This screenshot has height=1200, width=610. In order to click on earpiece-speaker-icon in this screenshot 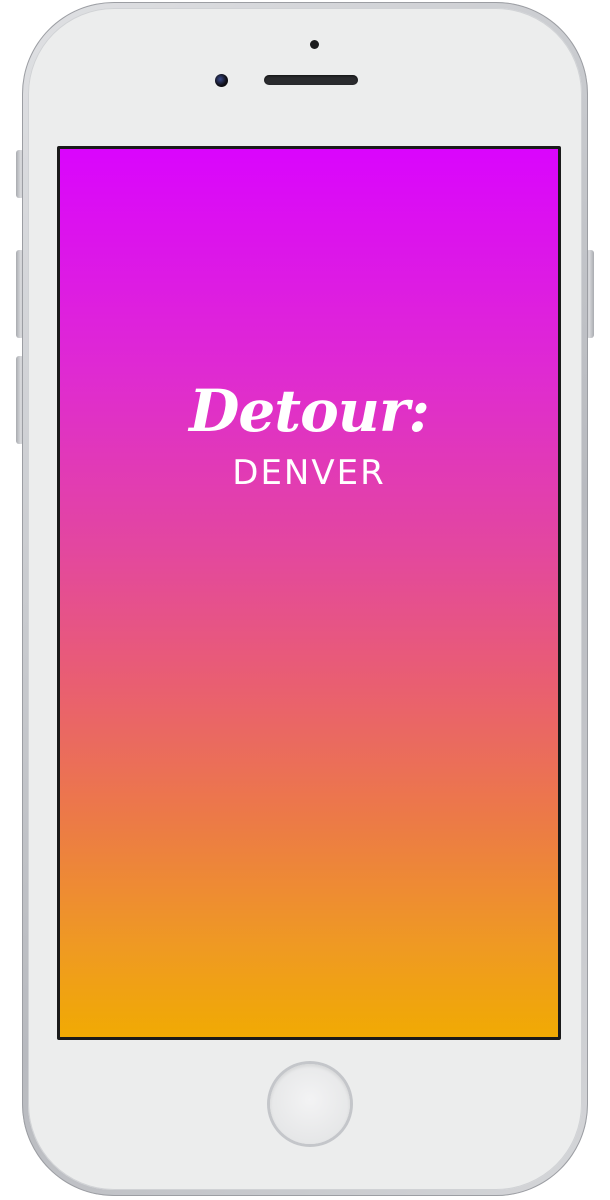, I will do `click(311, 80)`.